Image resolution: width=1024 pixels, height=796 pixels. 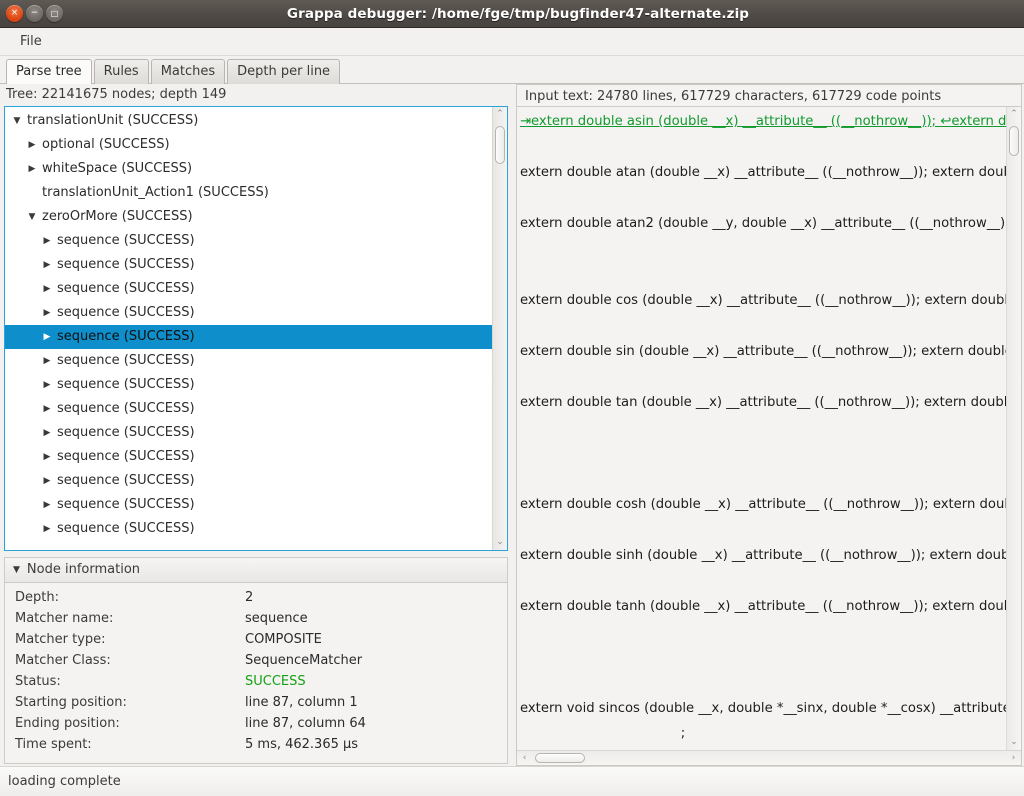 What do you see at coordinates (14, 13) in the screenshot?
I see `window-close-button: ×` at bounding box center [14, 13].